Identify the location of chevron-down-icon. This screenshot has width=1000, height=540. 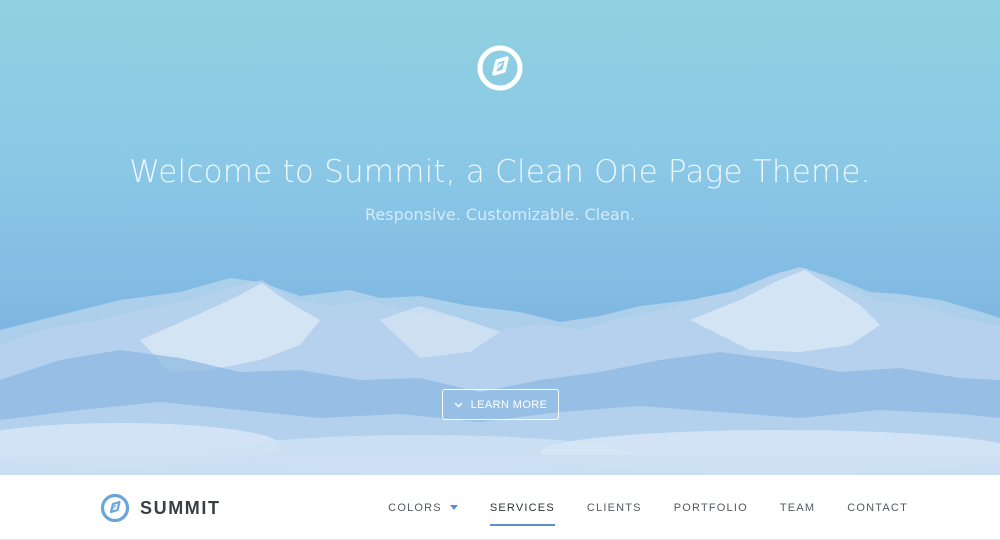
(458, 404).